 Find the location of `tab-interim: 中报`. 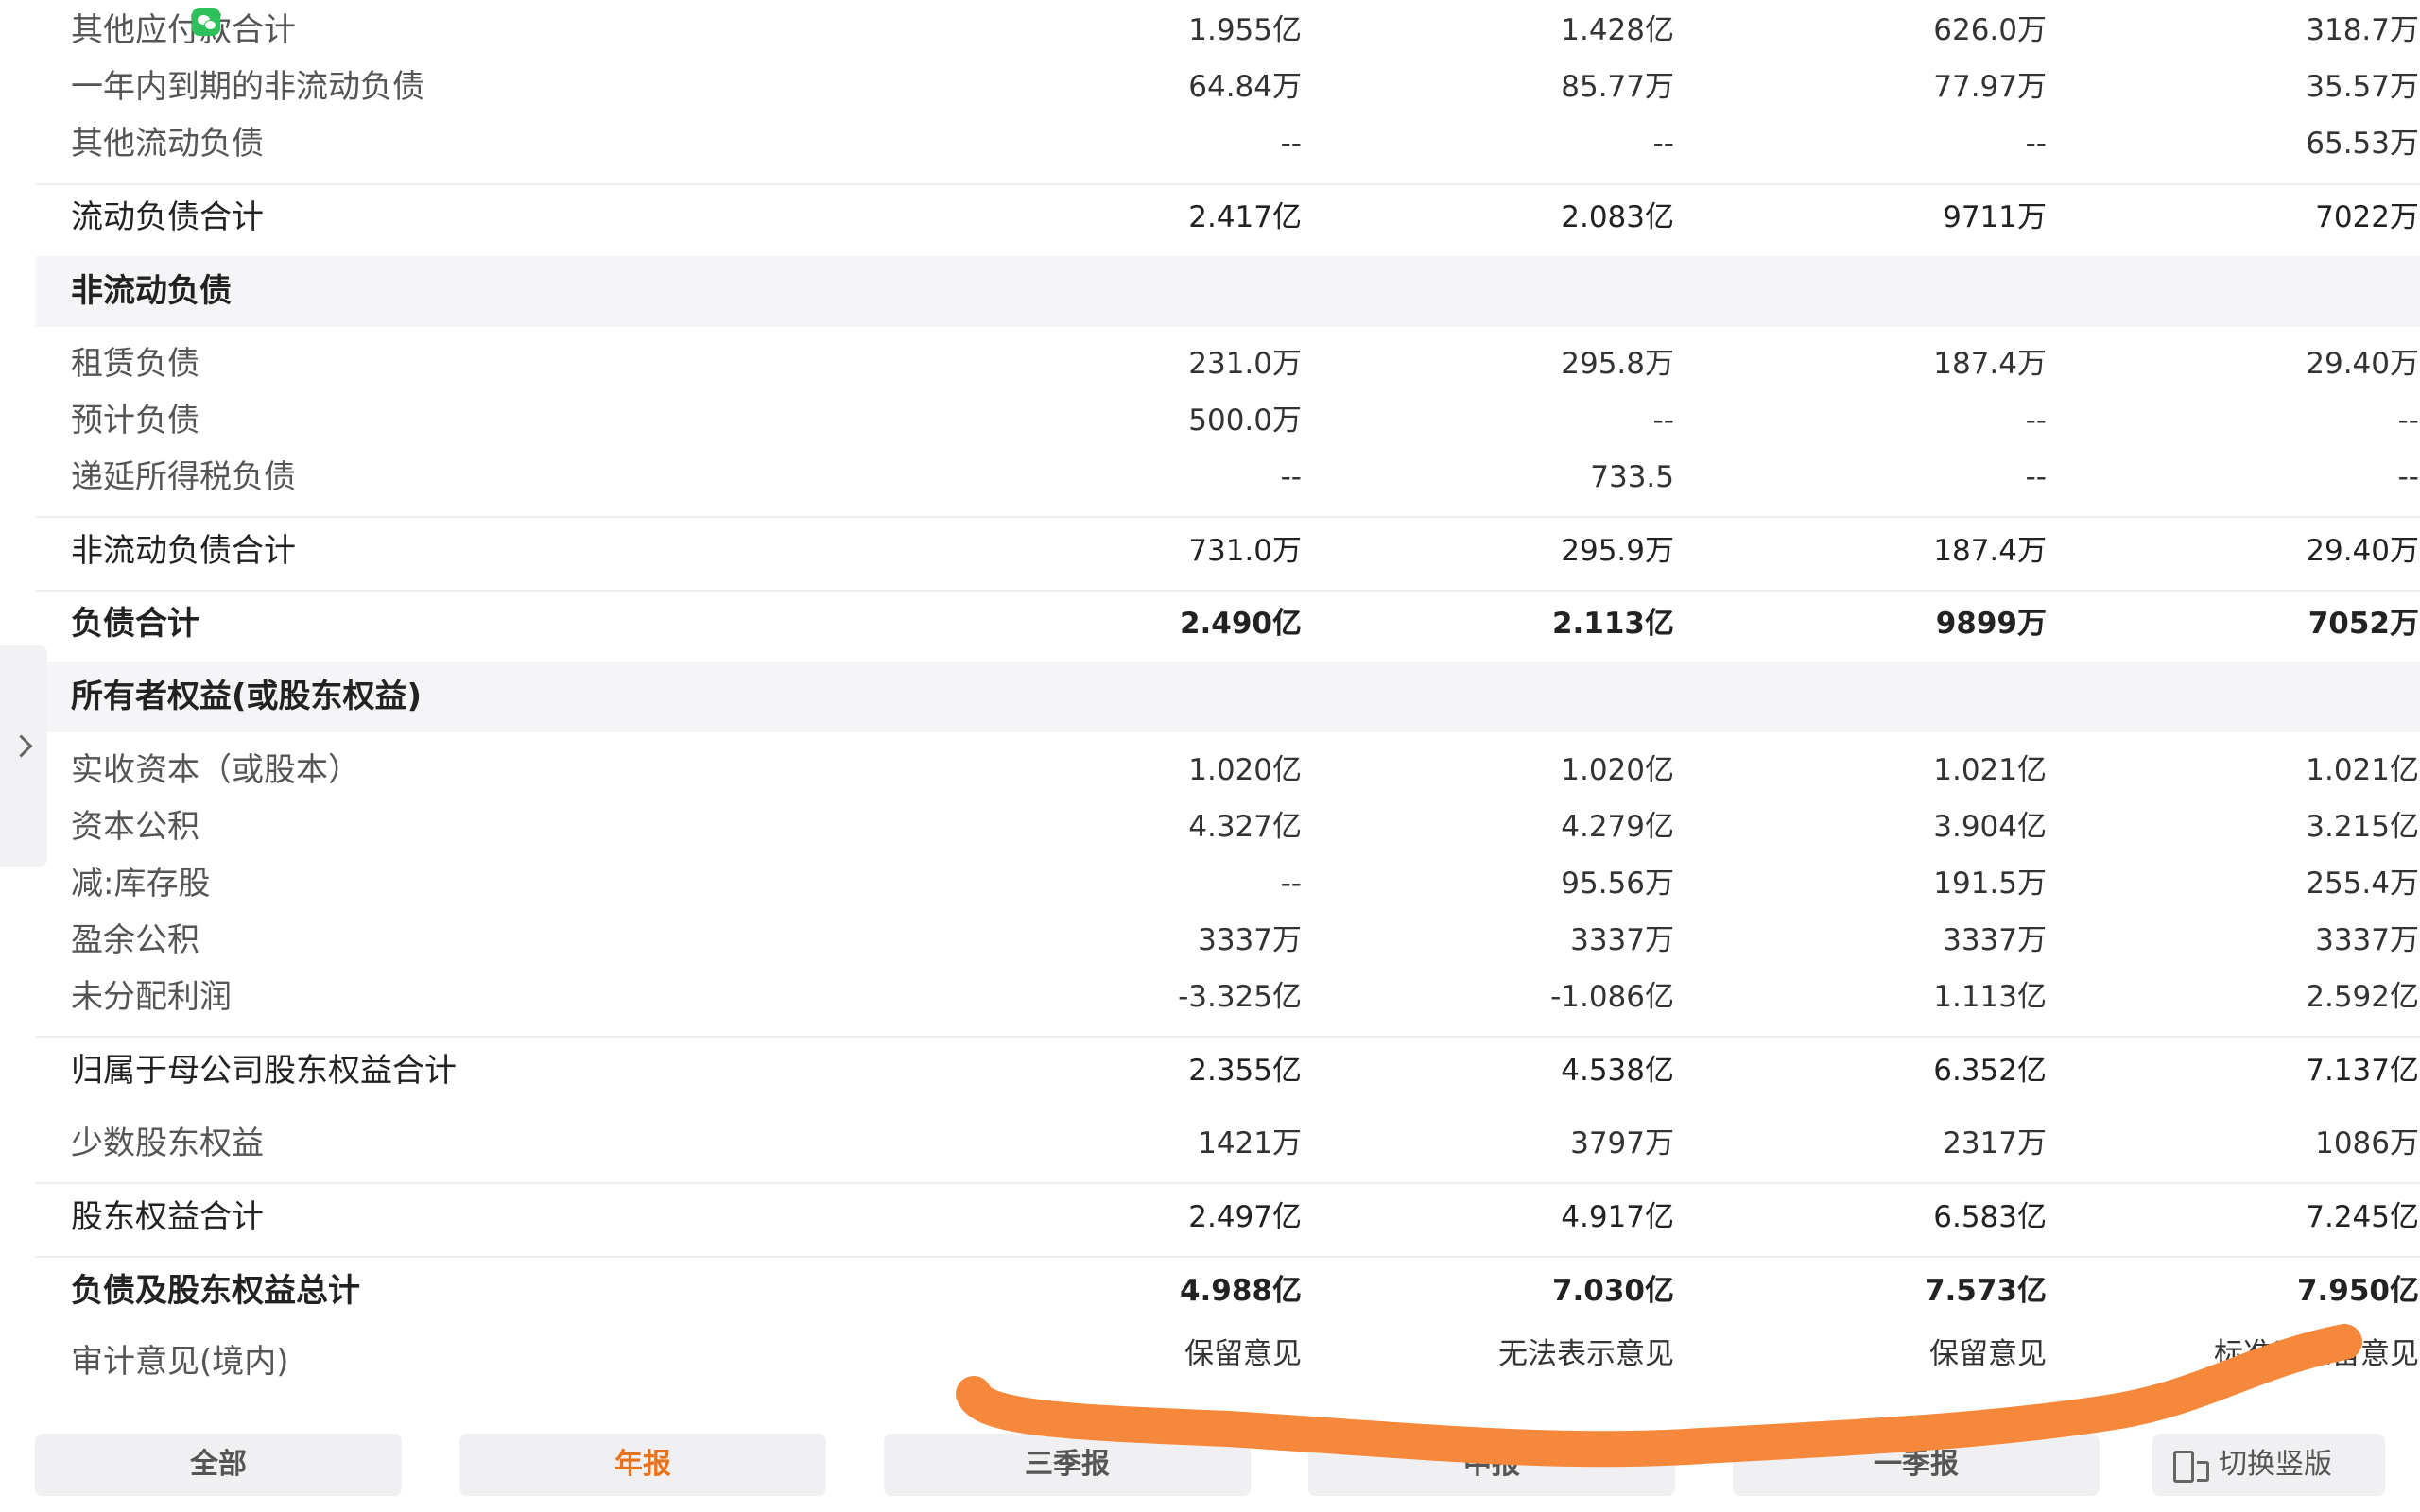

tab-interim: 中报 is located at coordinates (1491, 1465).